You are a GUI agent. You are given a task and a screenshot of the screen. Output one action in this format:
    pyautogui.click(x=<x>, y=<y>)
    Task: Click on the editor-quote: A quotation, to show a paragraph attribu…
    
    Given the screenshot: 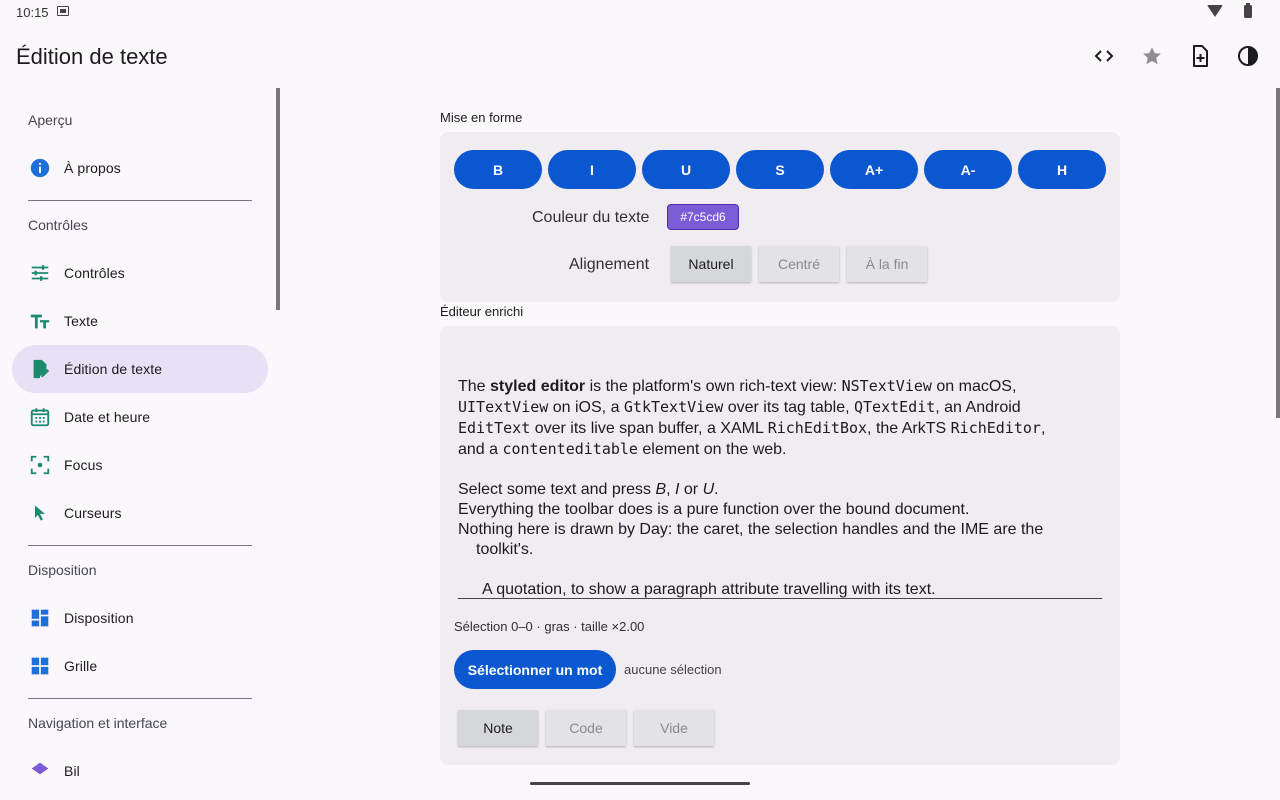 What is the action you would take?
    pyautogui.click(x=709, y=589)
    